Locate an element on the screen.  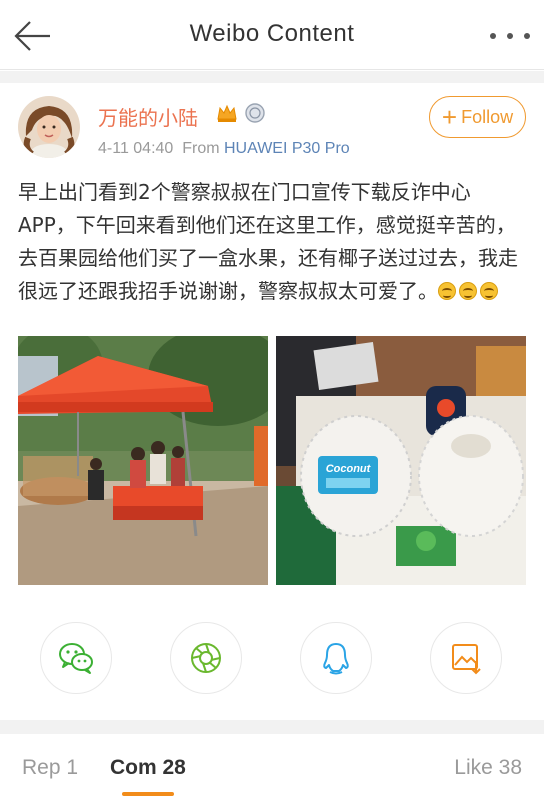
save-image-button is located at coordinates (466, 658).